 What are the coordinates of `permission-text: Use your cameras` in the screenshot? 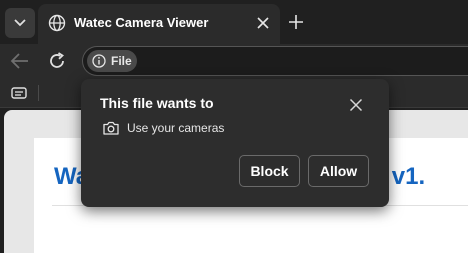 It's located at (176, 128).